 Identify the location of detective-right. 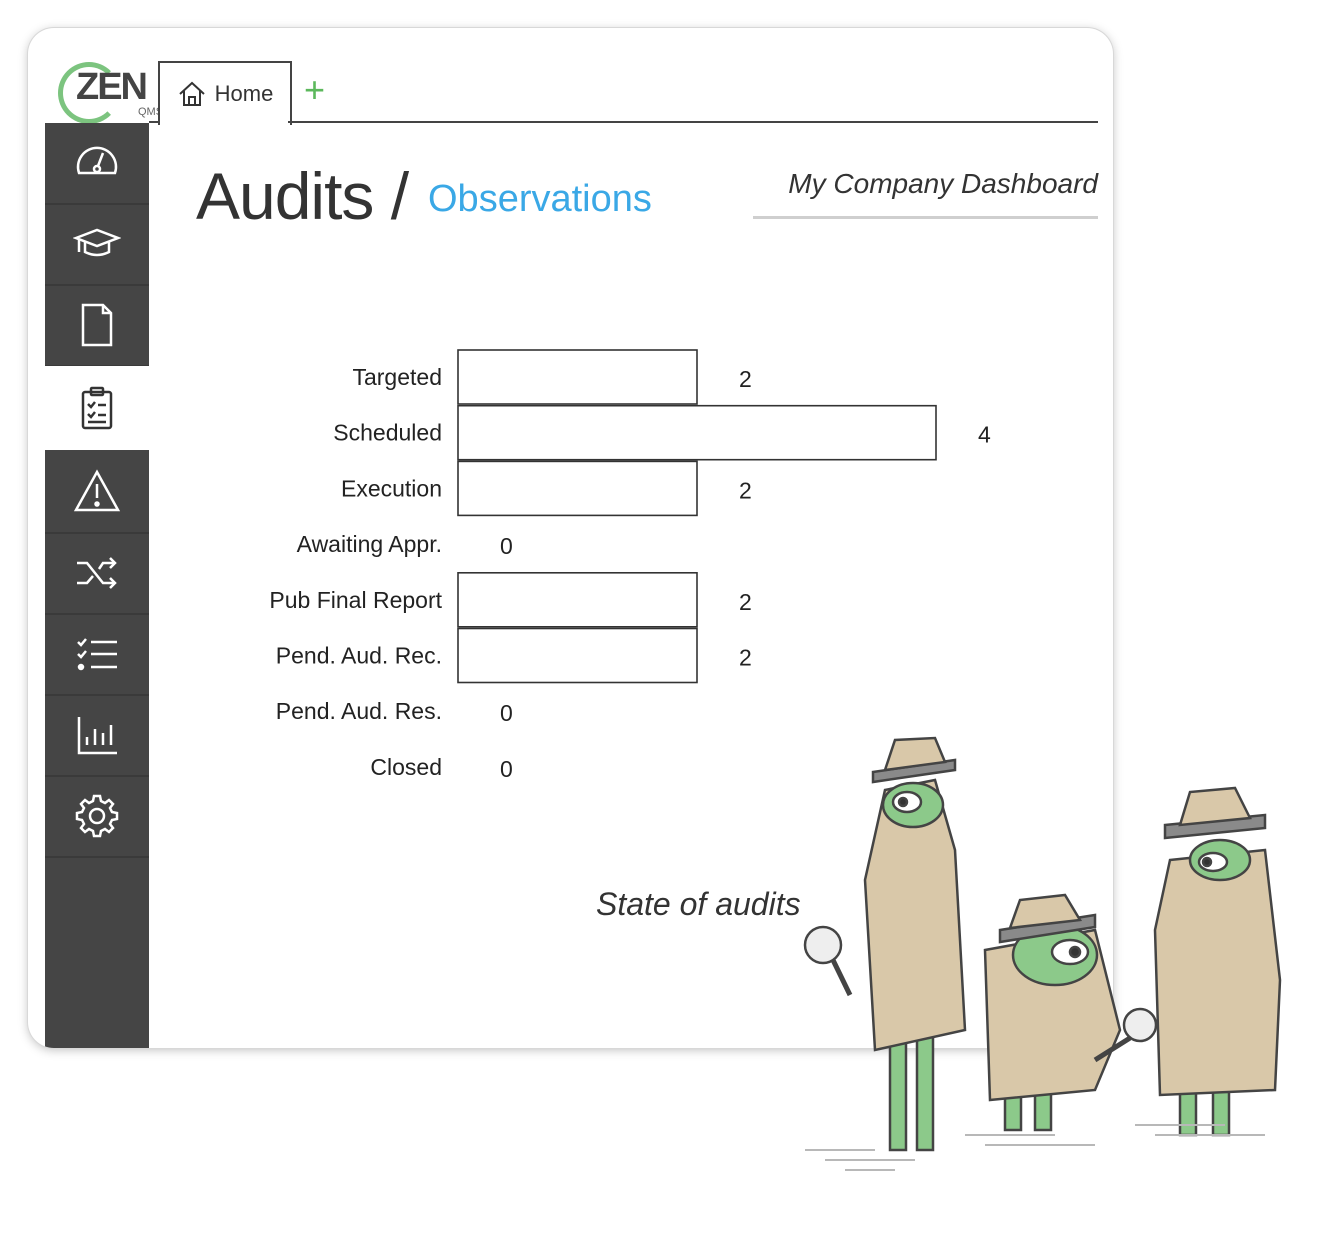
(1217, 961).